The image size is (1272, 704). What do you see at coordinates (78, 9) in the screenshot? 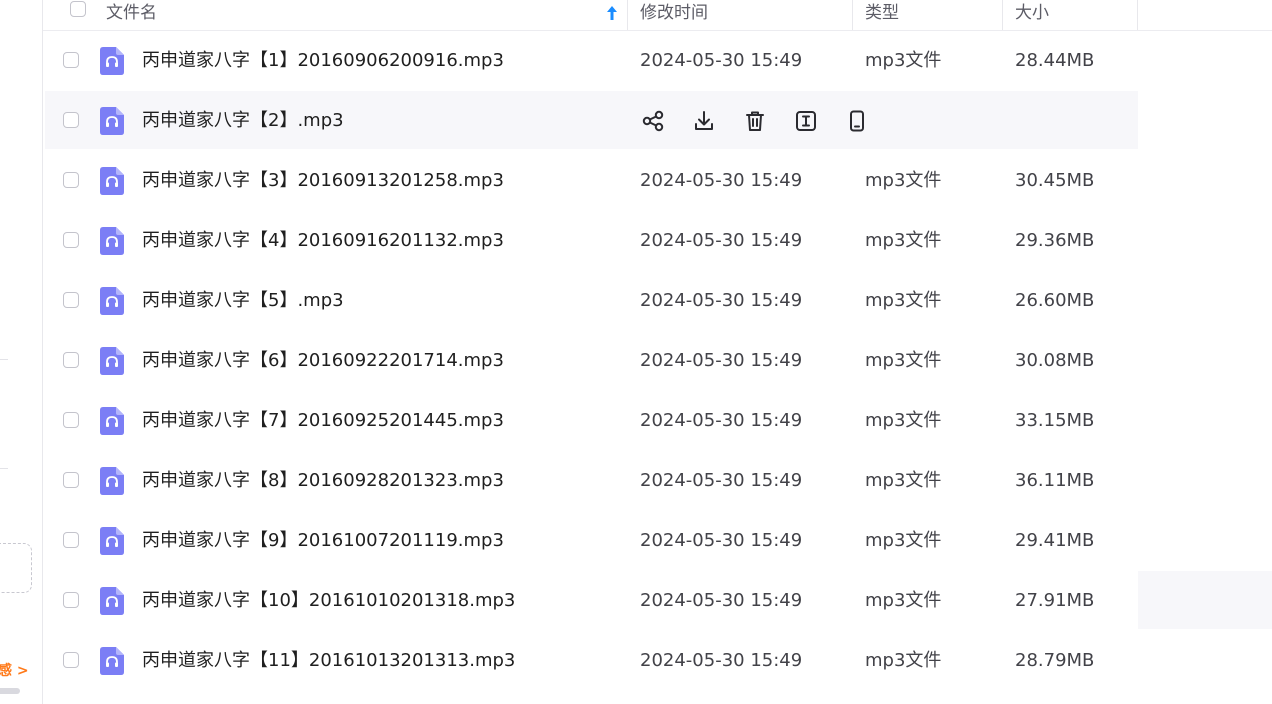
I see `select-all-checkbox` at bounding box center [78, 9].